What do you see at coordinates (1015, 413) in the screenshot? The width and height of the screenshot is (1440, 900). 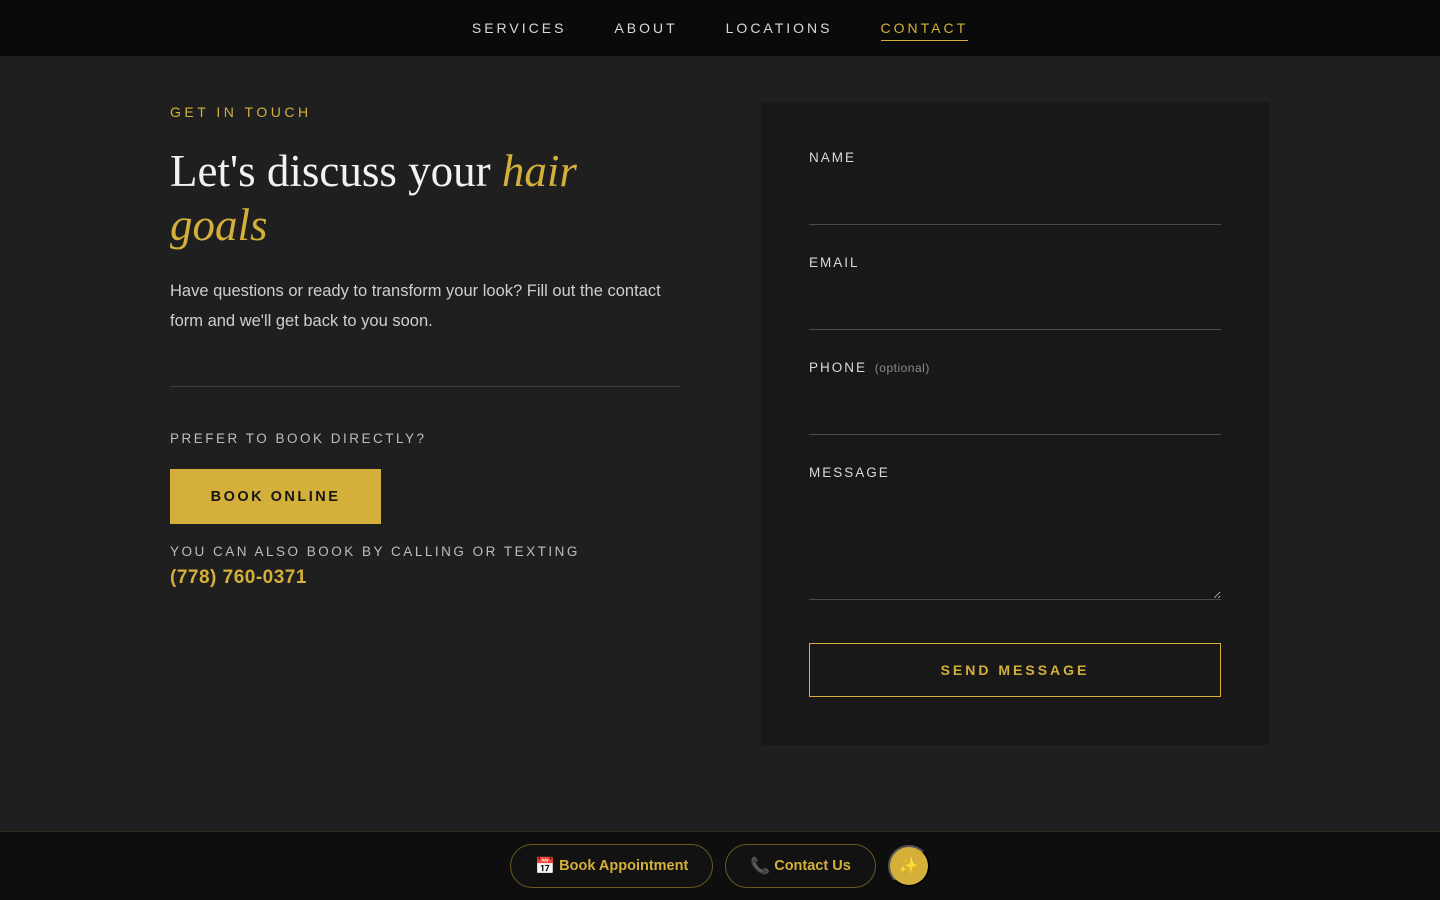 I see `phone-input` at bounding box center [1015, 413].